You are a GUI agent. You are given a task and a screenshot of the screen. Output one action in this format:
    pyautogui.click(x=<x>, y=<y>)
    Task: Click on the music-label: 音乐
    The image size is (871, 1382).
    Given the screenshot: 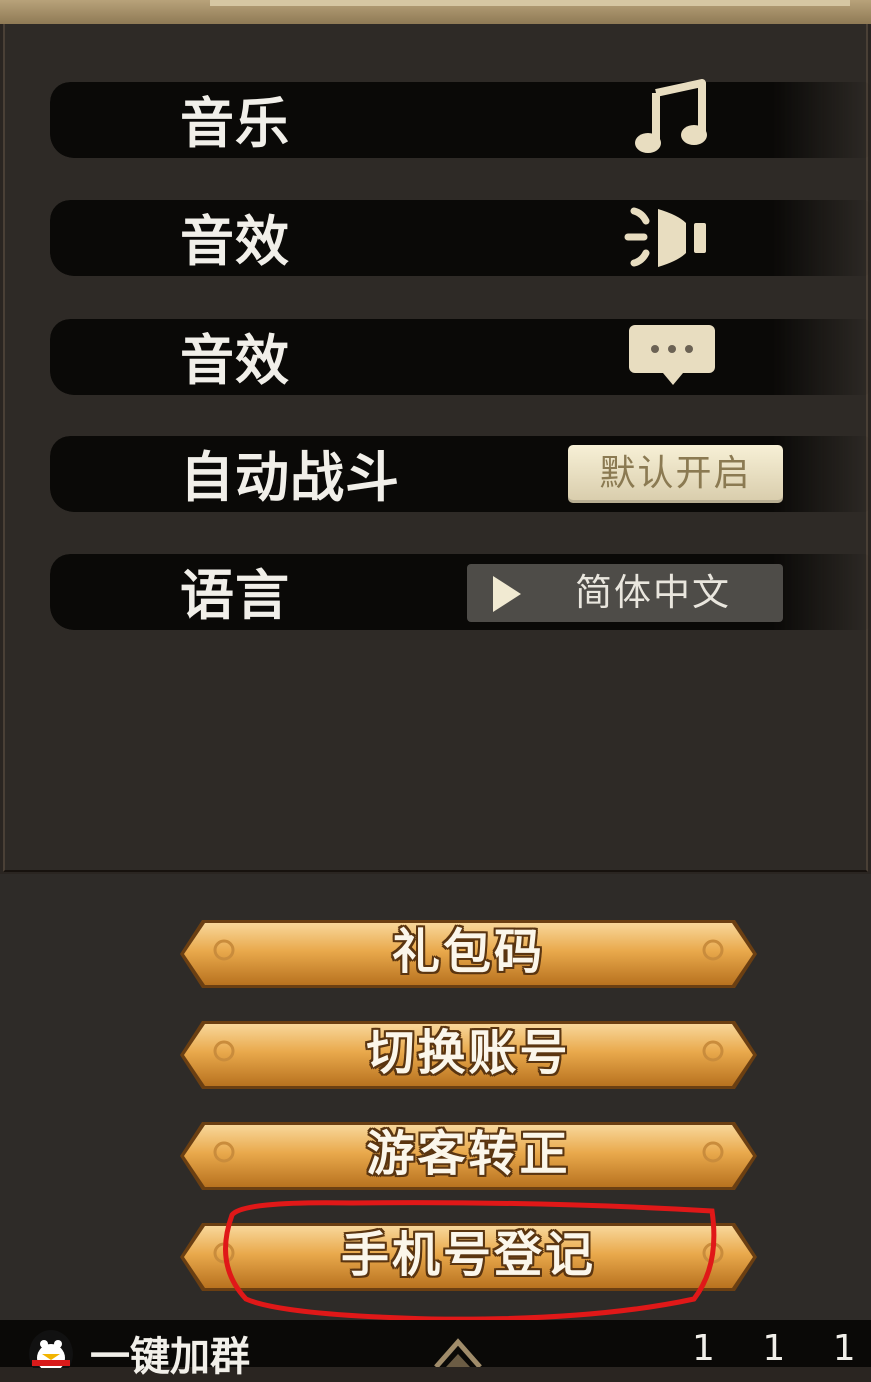 What is the action you would take?
    pyautogui.click(x=235, y=123)
    